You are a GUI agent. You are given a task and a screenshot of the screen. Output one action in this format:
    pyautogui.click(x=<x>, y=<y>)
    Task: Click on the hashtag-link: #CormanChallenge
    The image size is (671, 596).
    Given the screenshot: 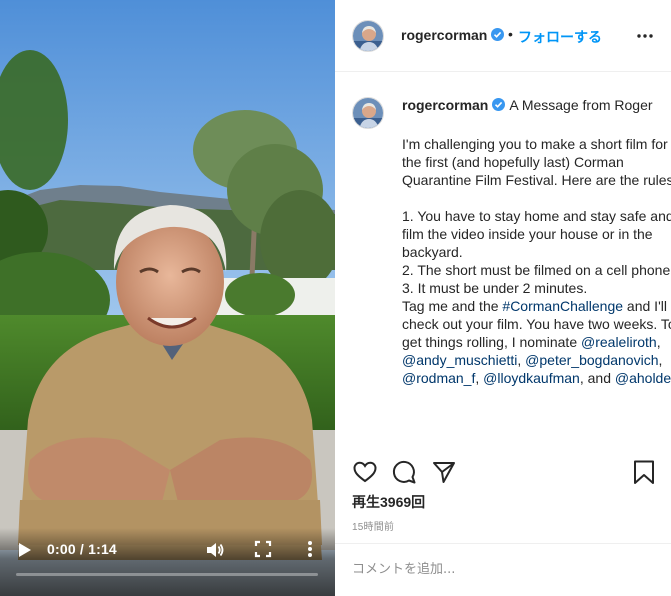 What is the action you would take?
    pyautogui.click(x=562, y=306)
    